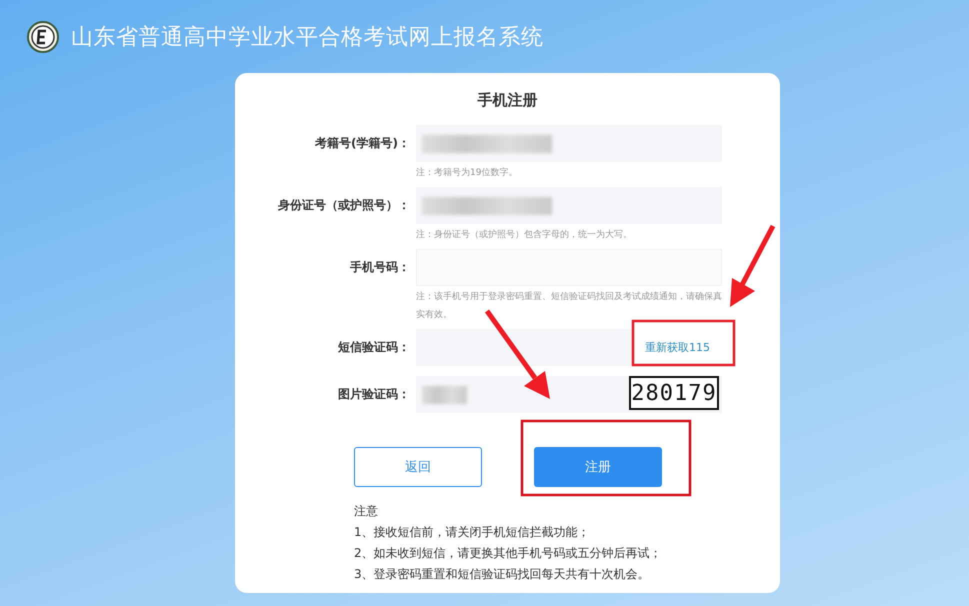  I want to click on field-label: 图片验证码：, so click(374, 394).